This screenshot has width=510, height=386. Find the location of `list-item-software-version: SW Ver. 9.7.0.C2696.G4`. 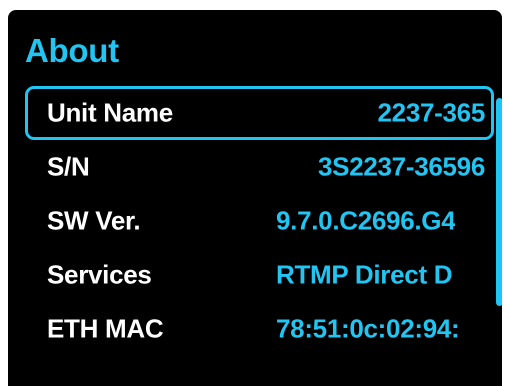

list-item-software-version: SW Ver. 9.7.0.C2696.G4 is located at coordinates (259, 221).